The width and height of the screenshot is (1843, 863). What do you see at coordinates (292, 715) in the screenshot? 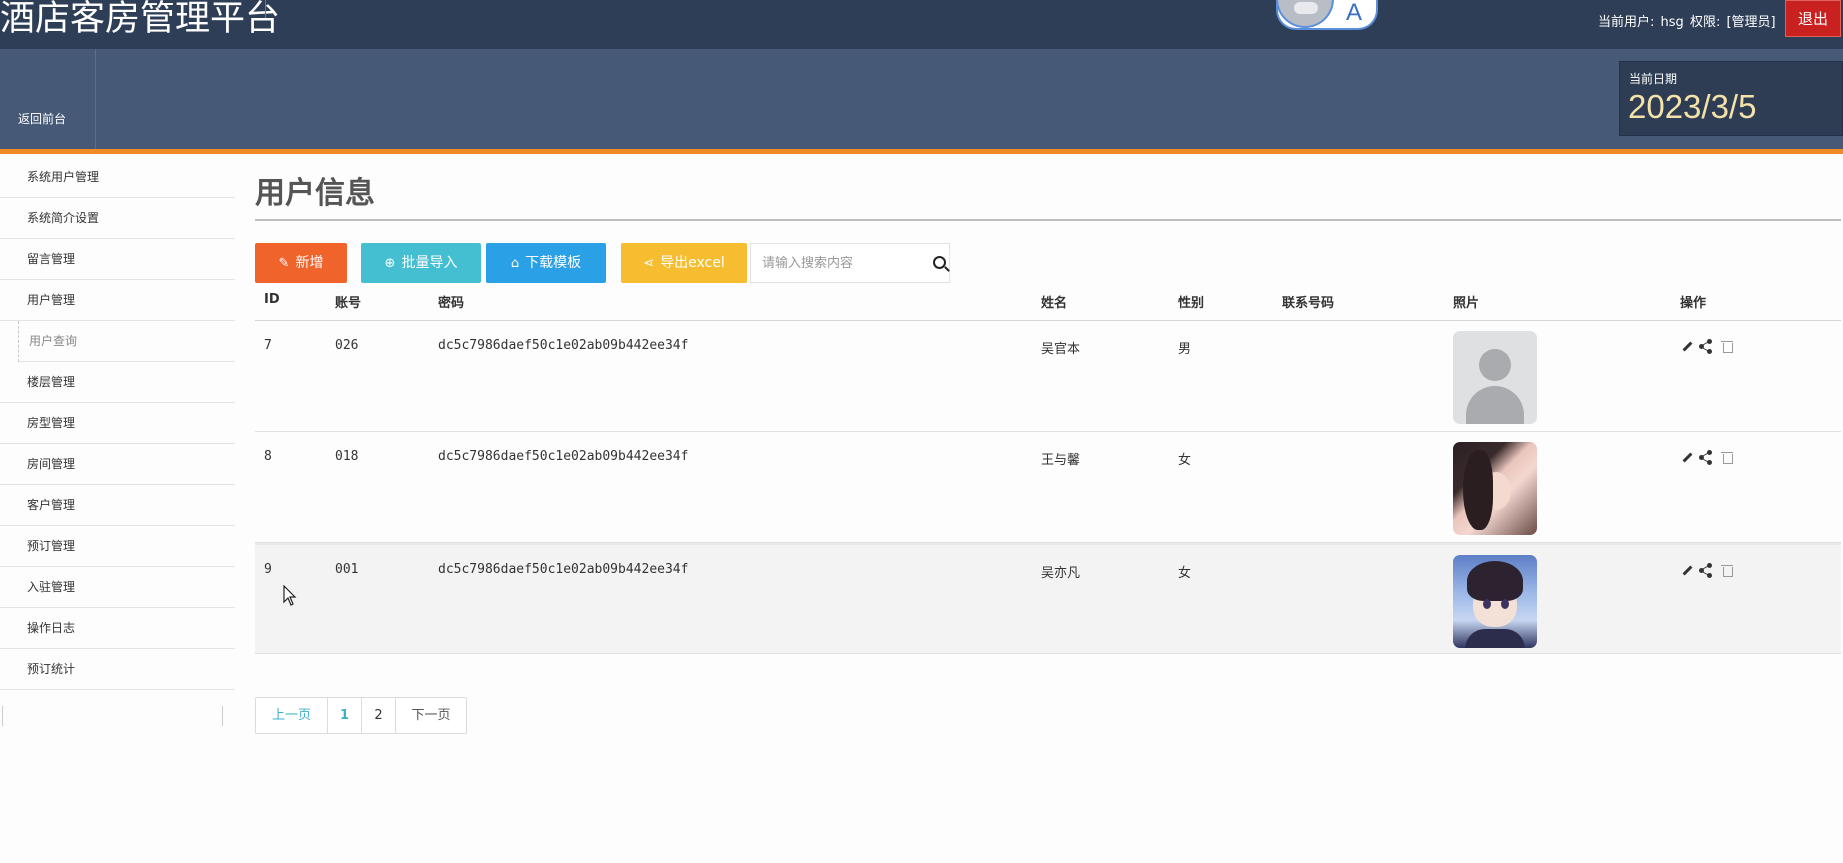
I see `prev-page-button: 上一页` at bounding box center [292, 715].